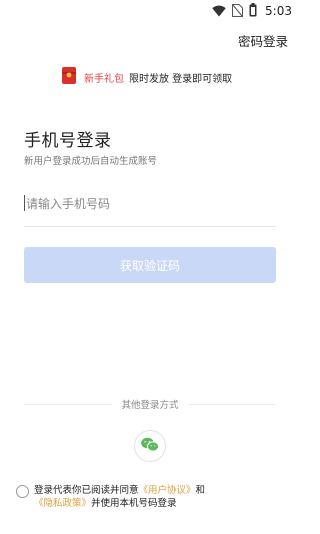 The width and height of the screenshot is (320, 534). Describe the element at coordinates (232, 404) in the screenshot. I see `divider-right` at that location.